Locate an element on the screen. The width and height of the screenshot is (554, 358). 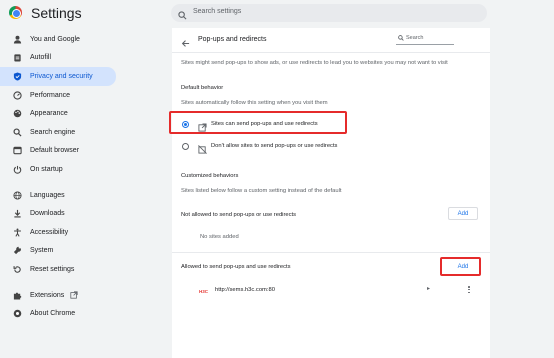
radio-allow-popups is located at coordinates (185, 124).